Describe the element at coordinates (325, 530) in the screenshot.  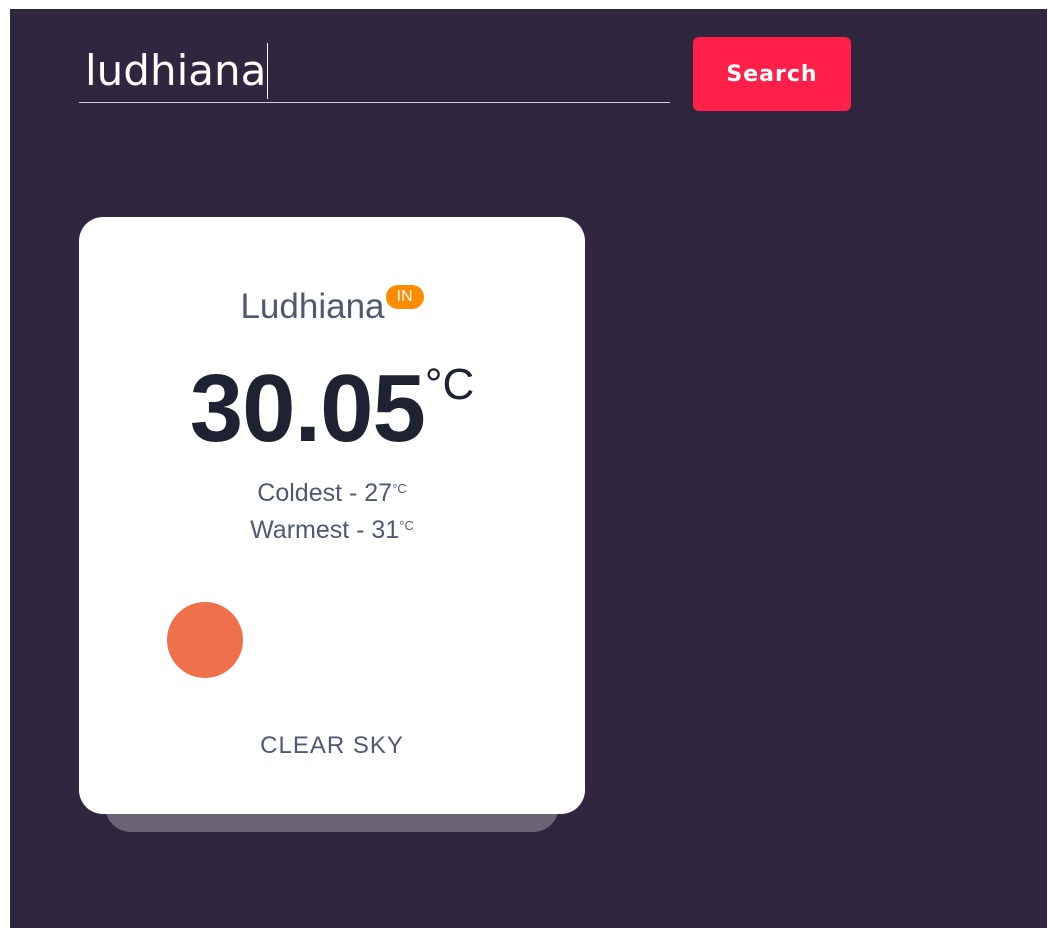
I see `warmest-label: Warmest - 31` at that location.